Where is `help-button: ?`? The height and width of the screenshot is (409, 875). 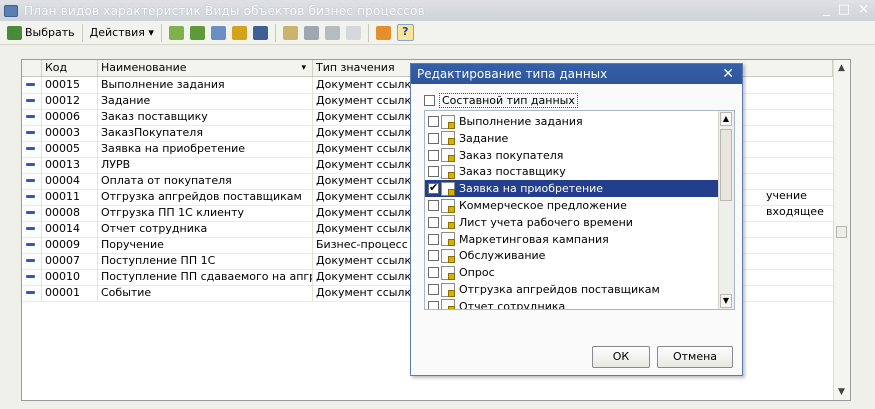
help-button: ? is located at coordinates (405, 33).